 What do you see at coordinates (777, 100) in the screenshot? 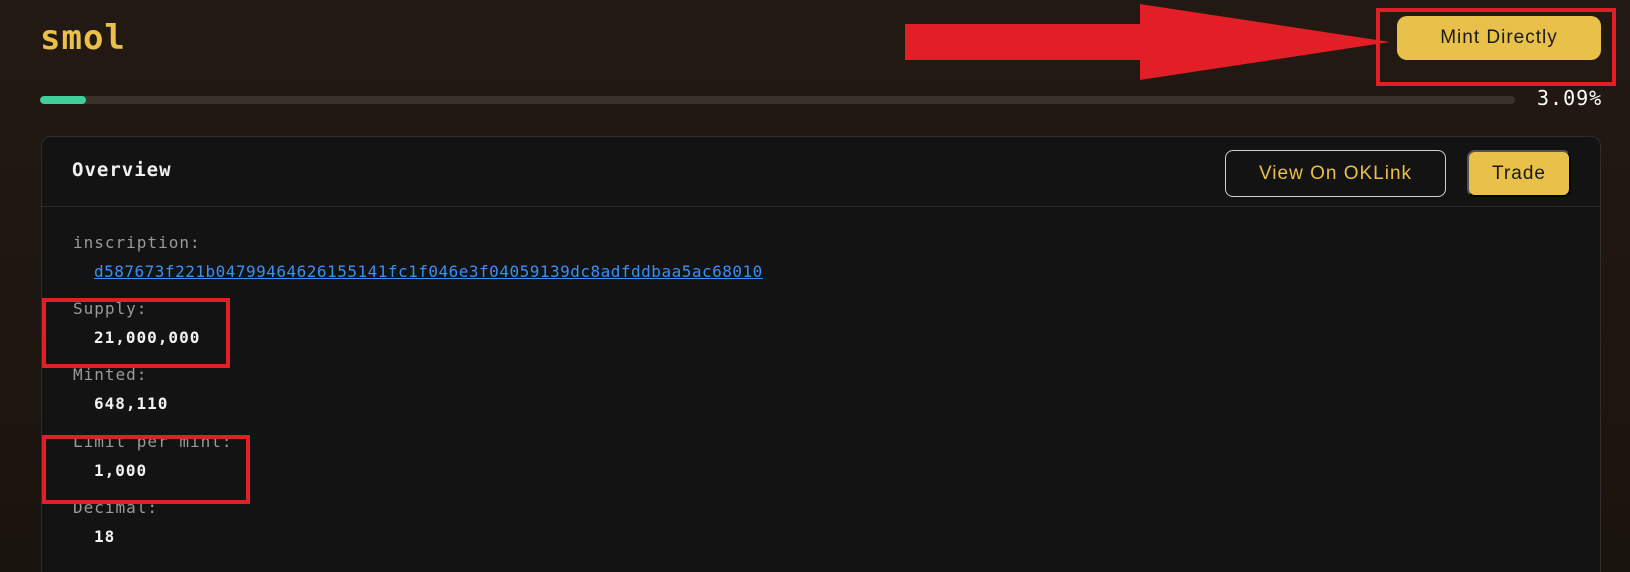
I see `mint-progress-bar` at bounding box center [777, 100].